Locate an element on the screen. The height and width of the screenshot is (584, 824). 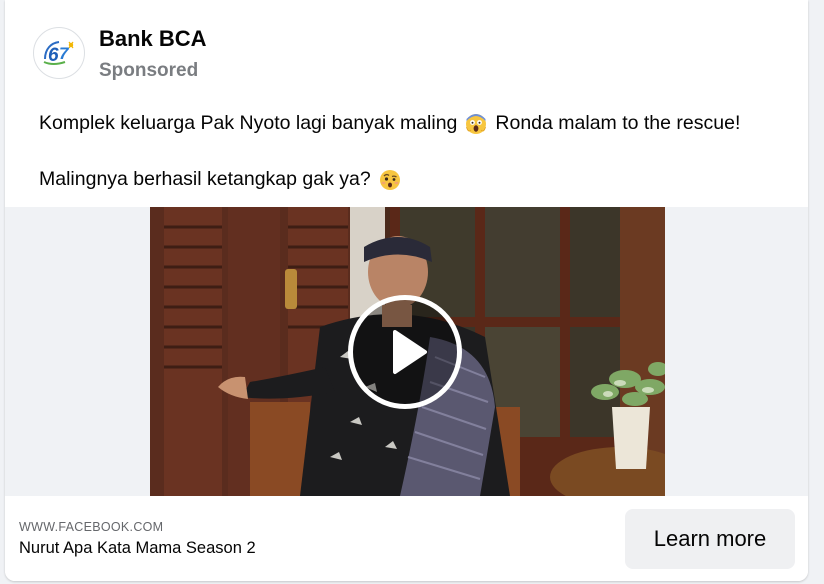
link-title: Nurut Apa Kata Mama Season 2 is located at coordinates (137, 548).